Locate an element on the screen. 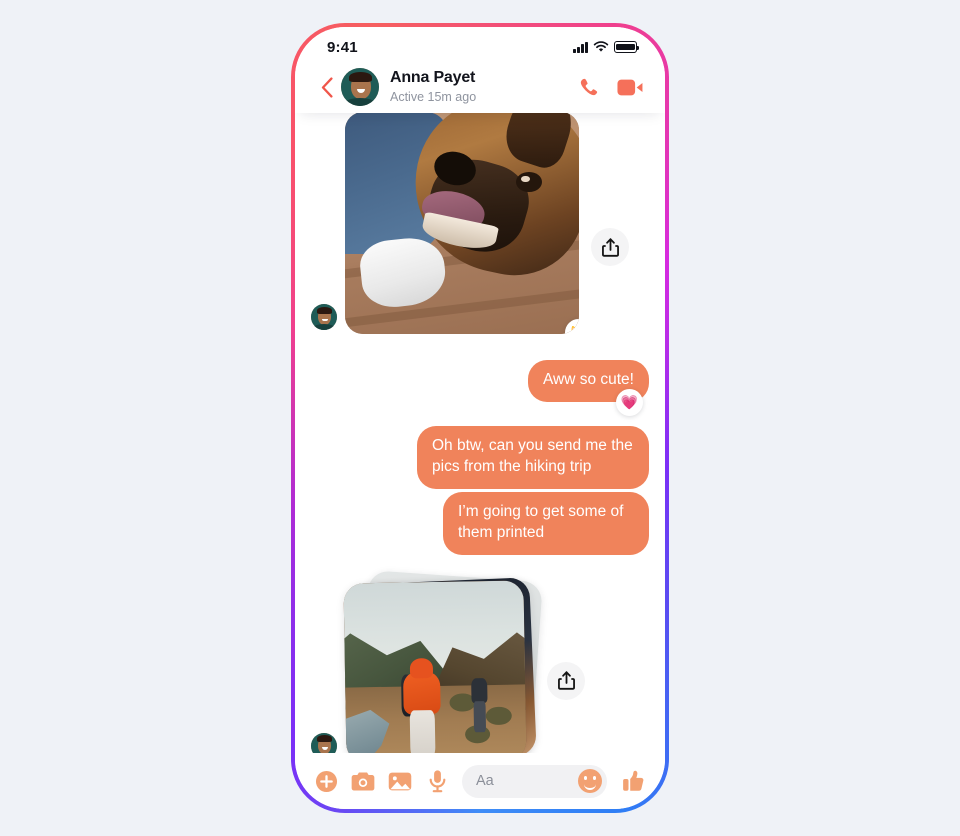  phone-call-icon is located at coordinates (589, 87).